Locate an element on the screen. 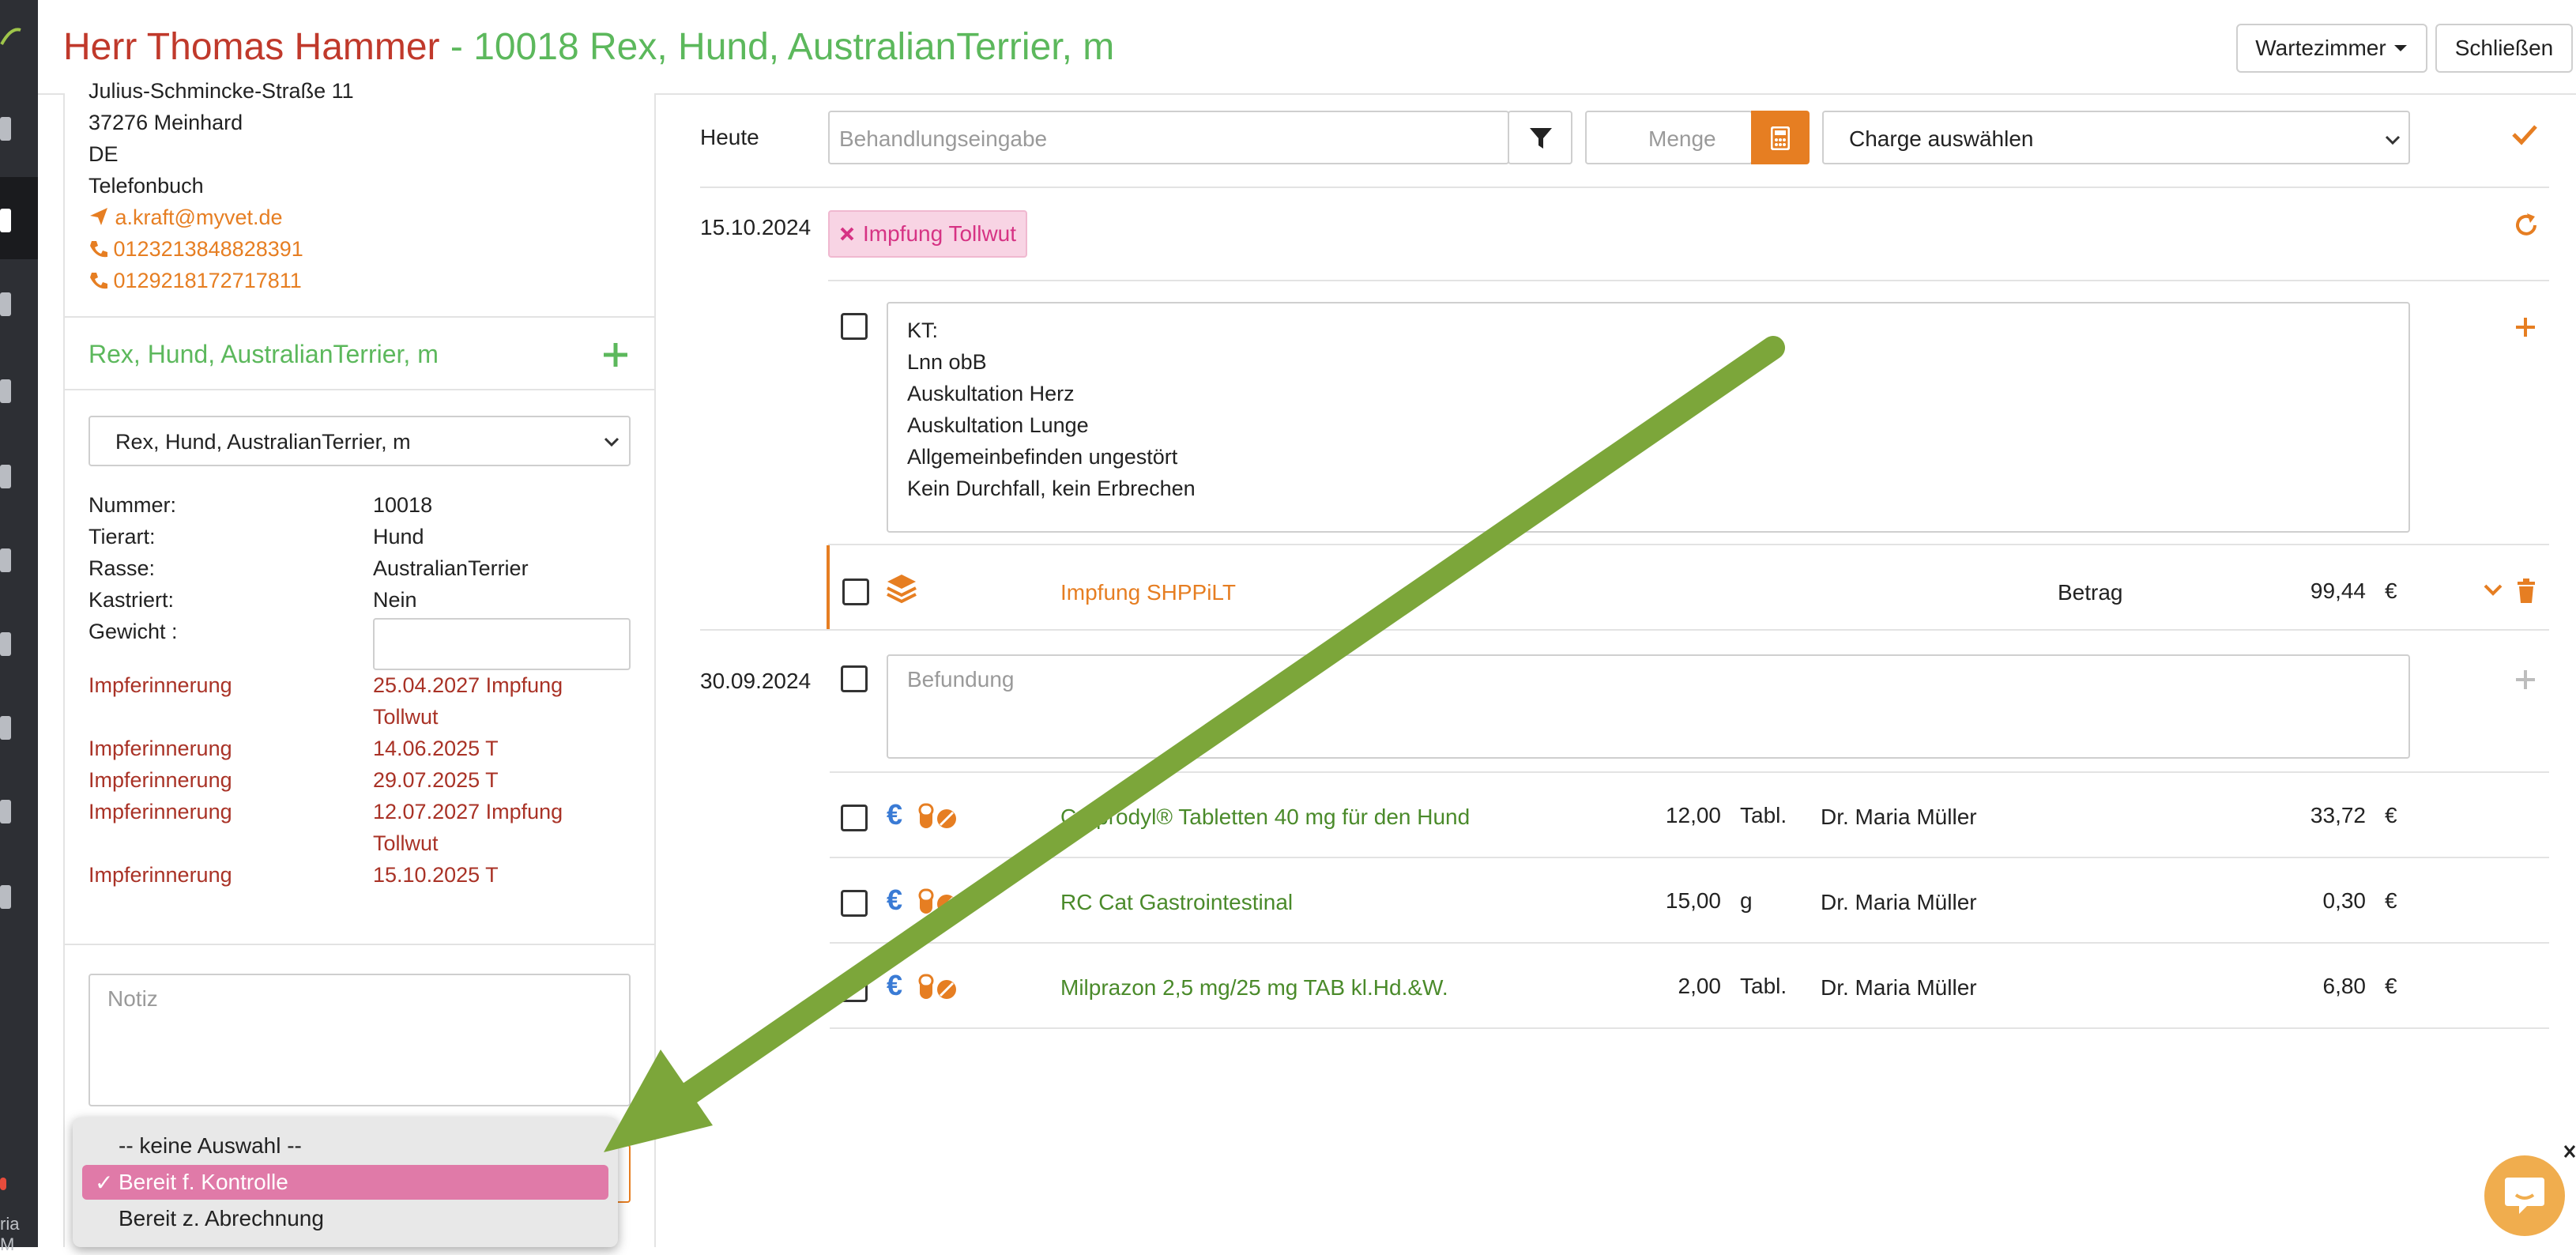 This screenshot has height=1255, width=2576. chat-icon is located at coordinates (2524, 1196).